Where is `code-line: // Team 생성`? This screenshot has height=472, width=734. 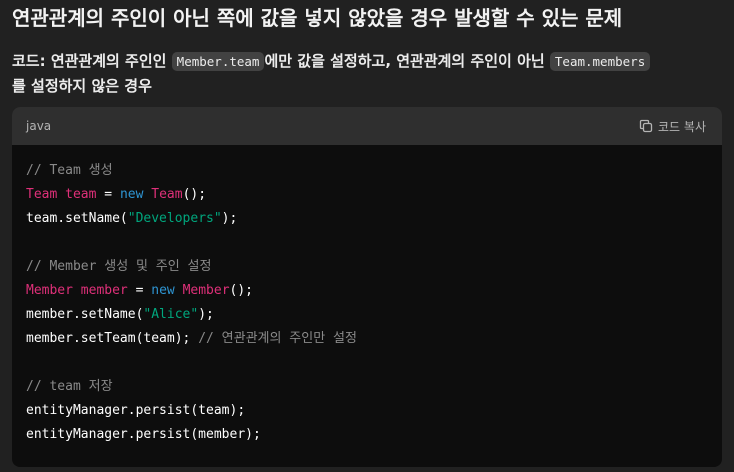
code-line: // Team 생성 is located at coordinates (367, 171).